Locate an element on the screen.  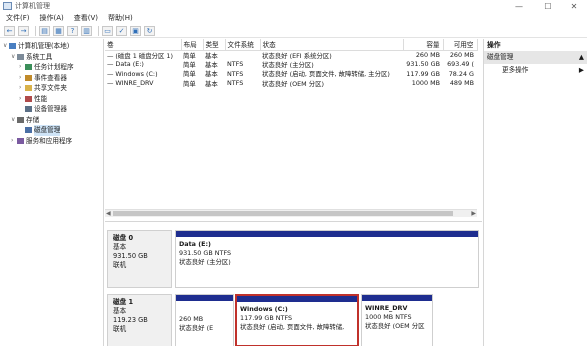
column-header: 容量 is located at coordinates (423, 45).